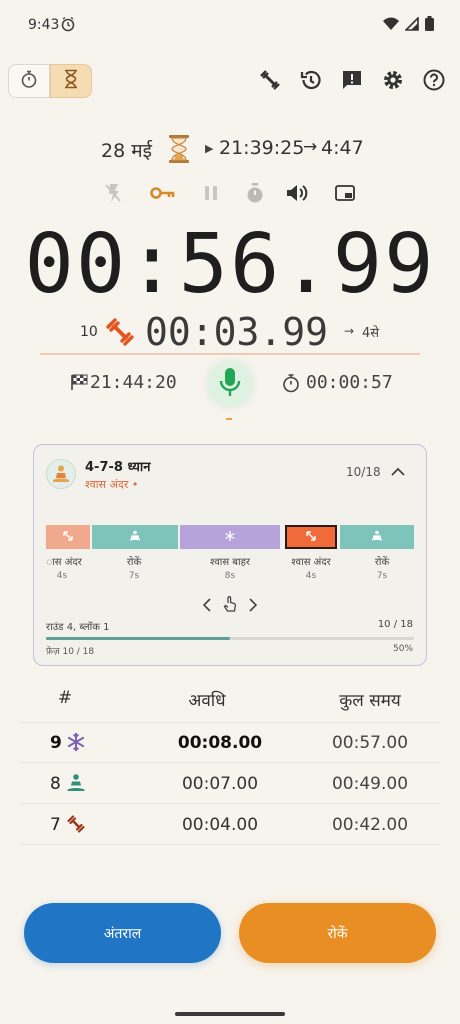 This screenshot has height=1024, width=460. What do you see at coordinates (370, 784) in the screenshot?
I see `row-total: 00:49.00` at bounding box center [370, 784].